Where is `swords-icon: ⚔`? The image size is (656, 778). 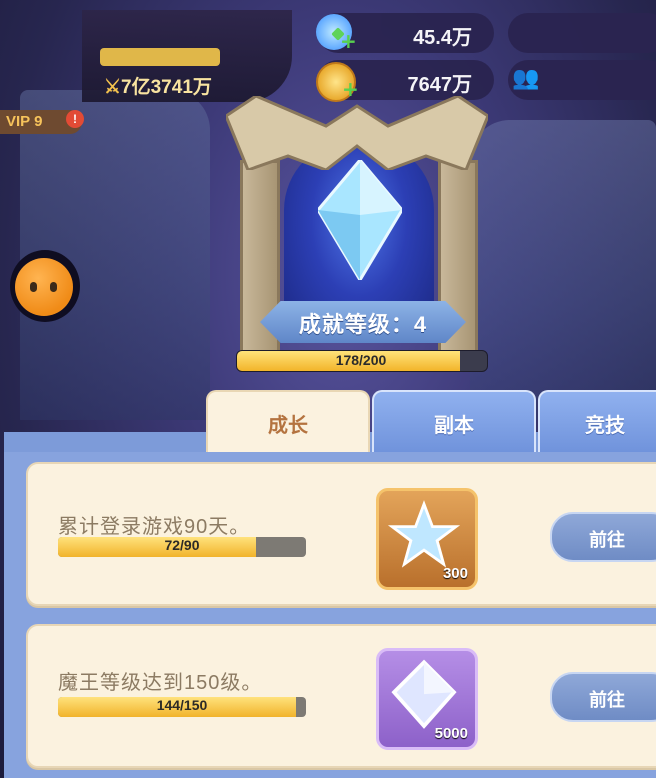
swords-icon: ⚔ is located at coordinates (113, 87).